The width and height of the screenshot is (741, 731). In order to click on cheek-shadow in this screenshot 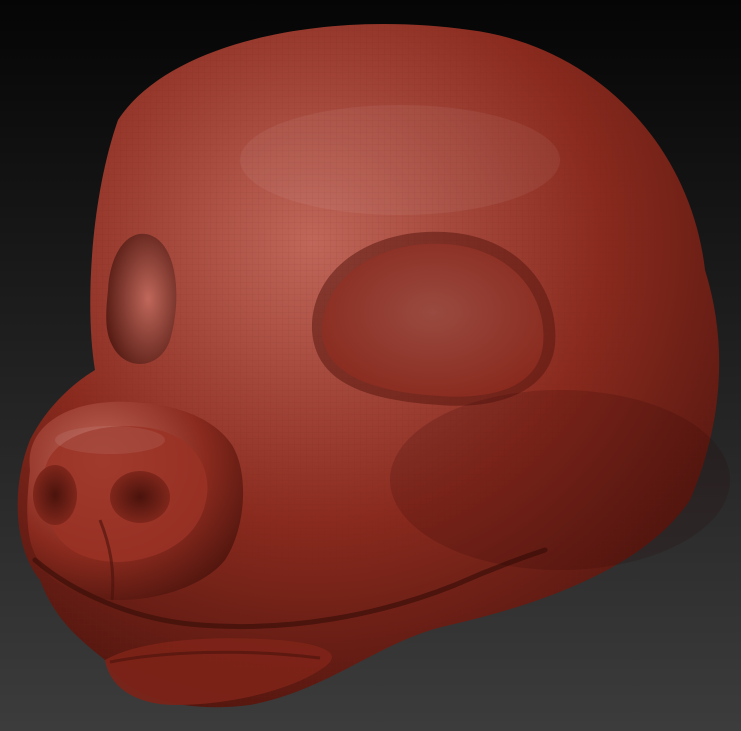, I will do `click(560, 480)`.